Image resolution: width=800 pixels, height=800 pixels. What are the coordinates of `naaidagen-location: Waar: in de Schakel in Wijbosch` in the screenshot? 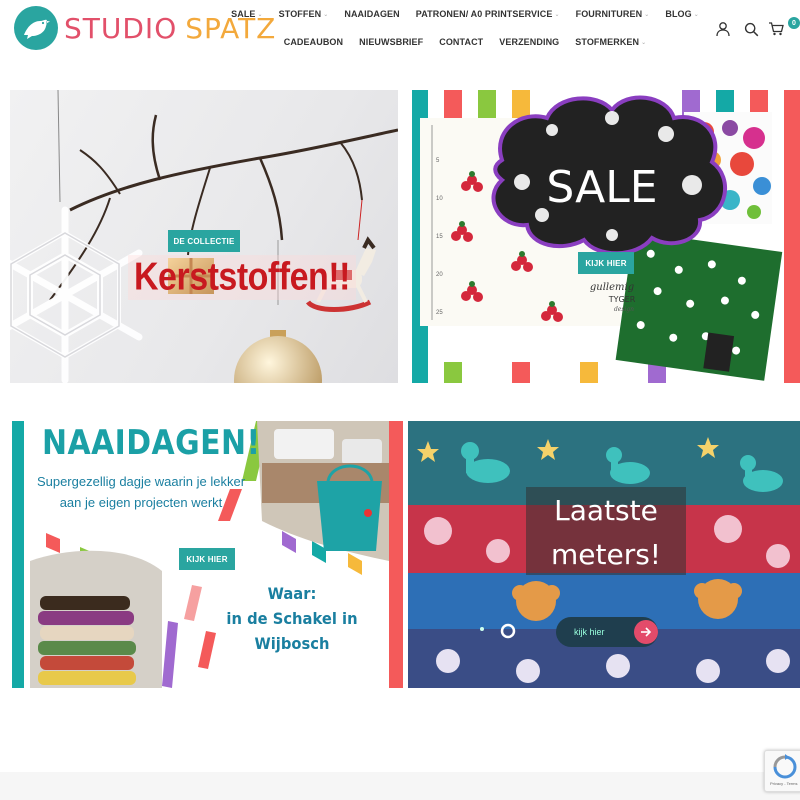 It's located at (292, 618).